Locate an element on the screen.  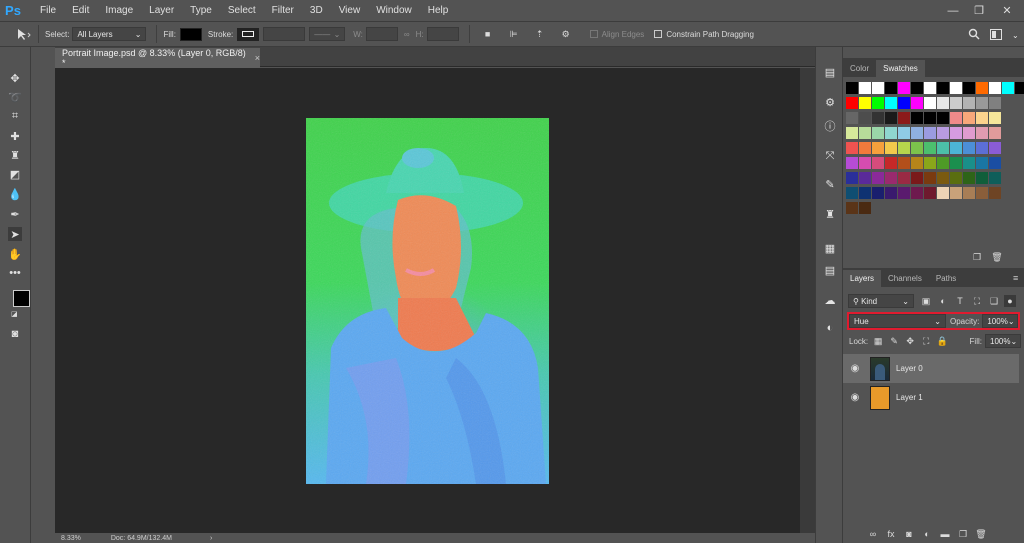
minimize-button: — is located at coordinates (953, 10).